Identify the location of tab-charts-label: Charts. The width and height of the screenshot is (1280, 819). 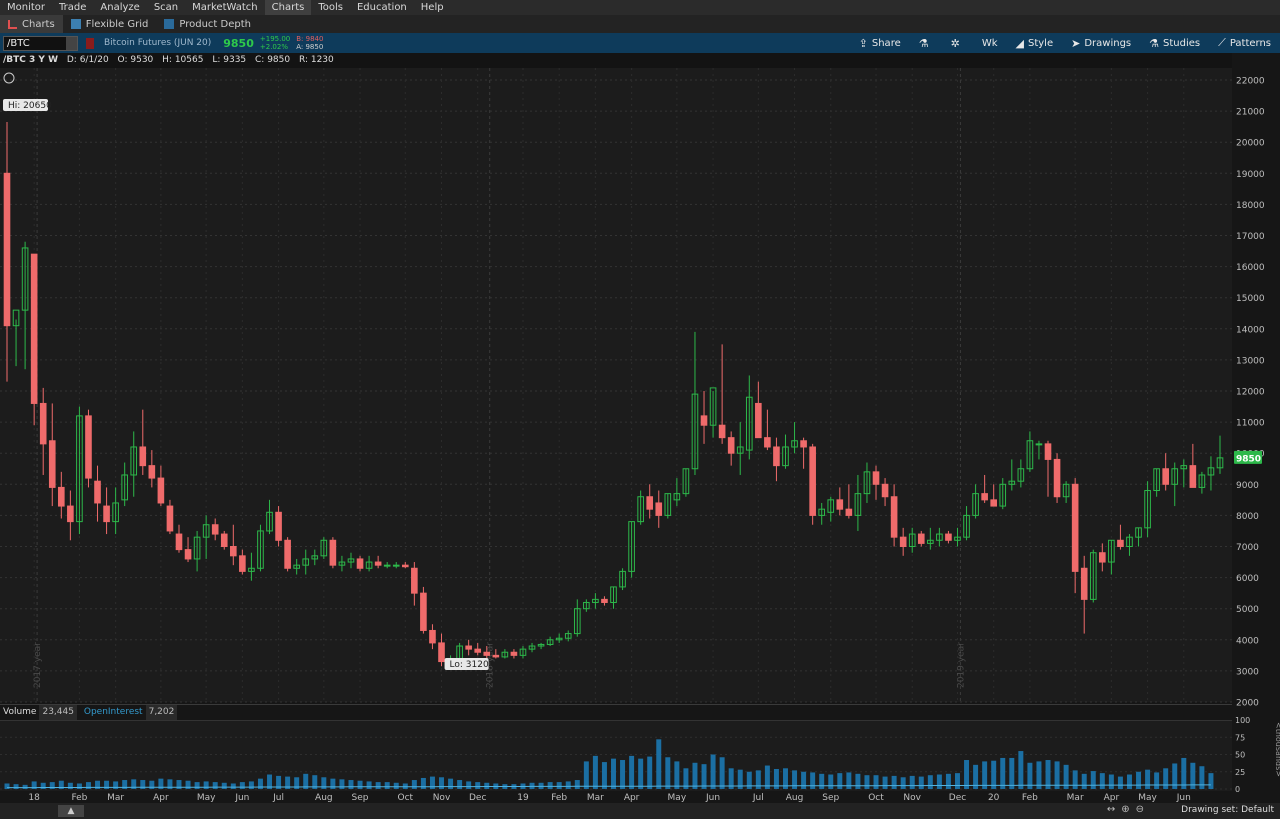
(38, 24).